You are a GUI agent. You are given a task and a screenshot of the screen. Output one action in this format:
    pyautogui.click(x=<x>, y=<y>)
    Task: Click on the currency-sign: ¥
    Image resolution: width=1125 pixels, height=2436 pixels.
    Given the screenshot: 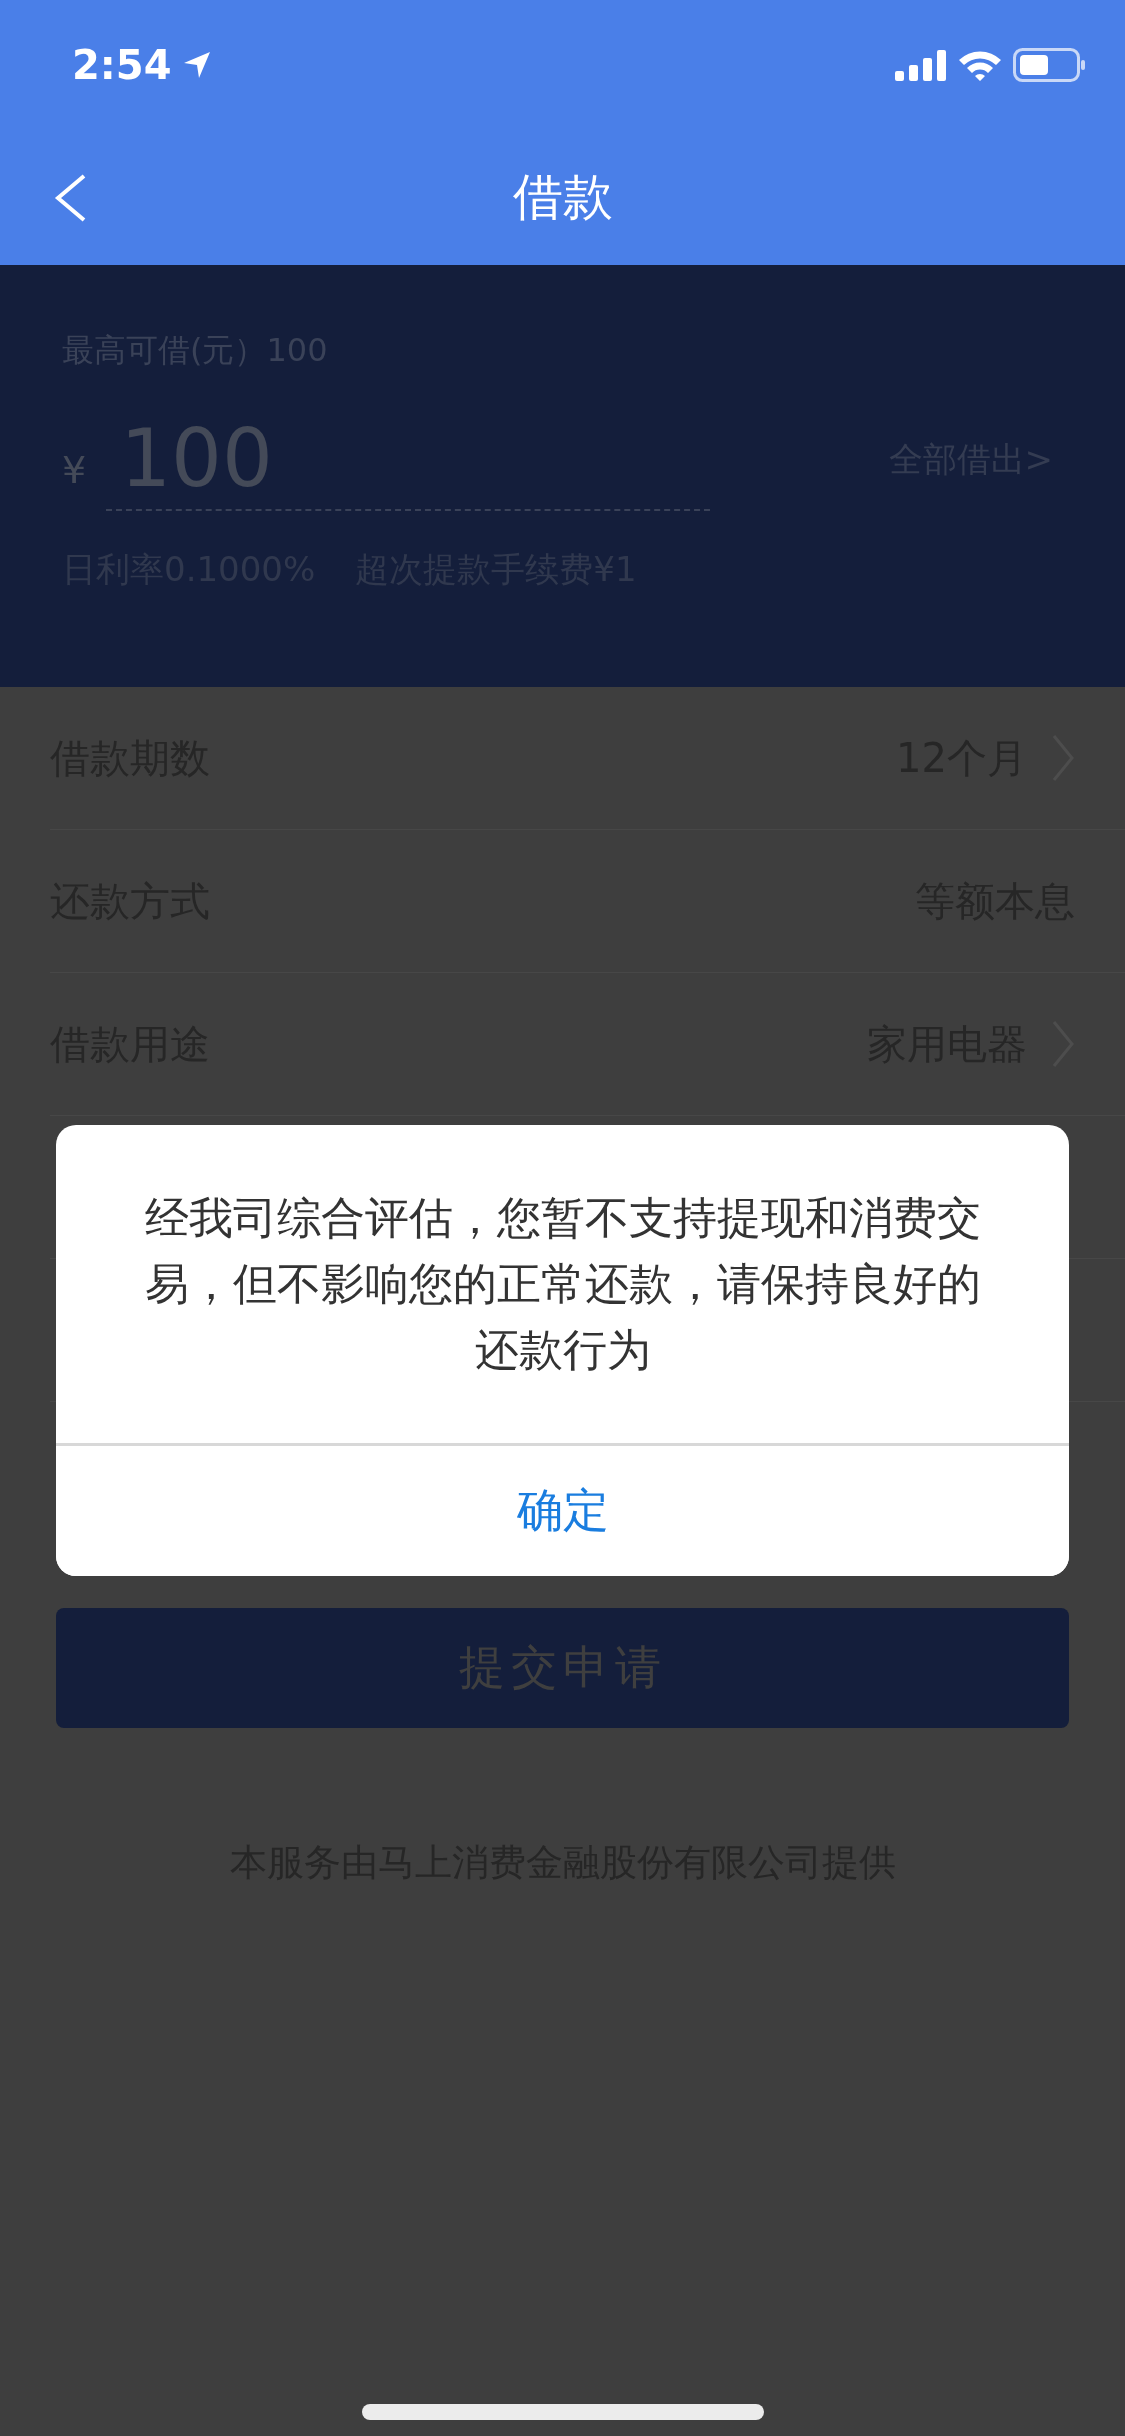 What is the action you would take?
    pyautogui.click(x=74, y=470)
    